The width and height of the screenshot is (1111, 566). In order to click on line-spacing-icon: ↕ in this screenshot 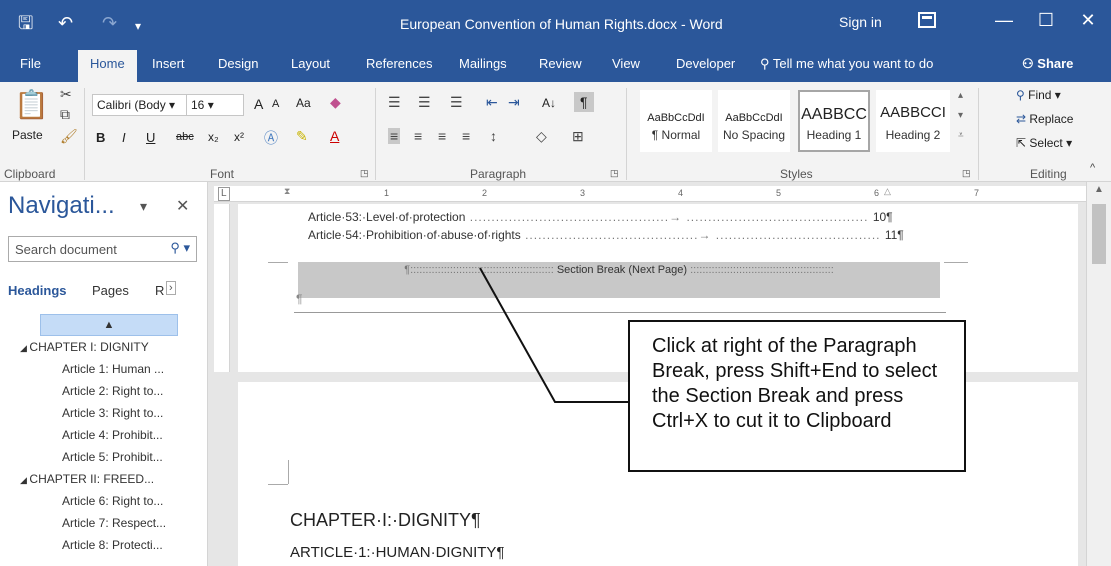, I will do `click(493, 136)`.